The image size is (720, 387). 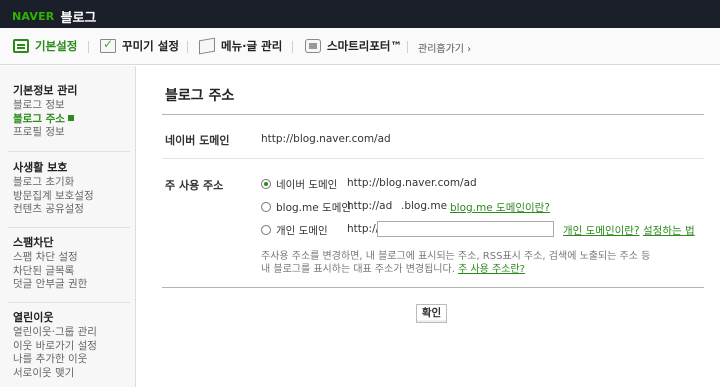 What do you see at coordinates (50, 285) in the screenshot?
I see `sidebar-item-comment-permission: 덧글 안부글 권한` at bounding box center [50, 285].